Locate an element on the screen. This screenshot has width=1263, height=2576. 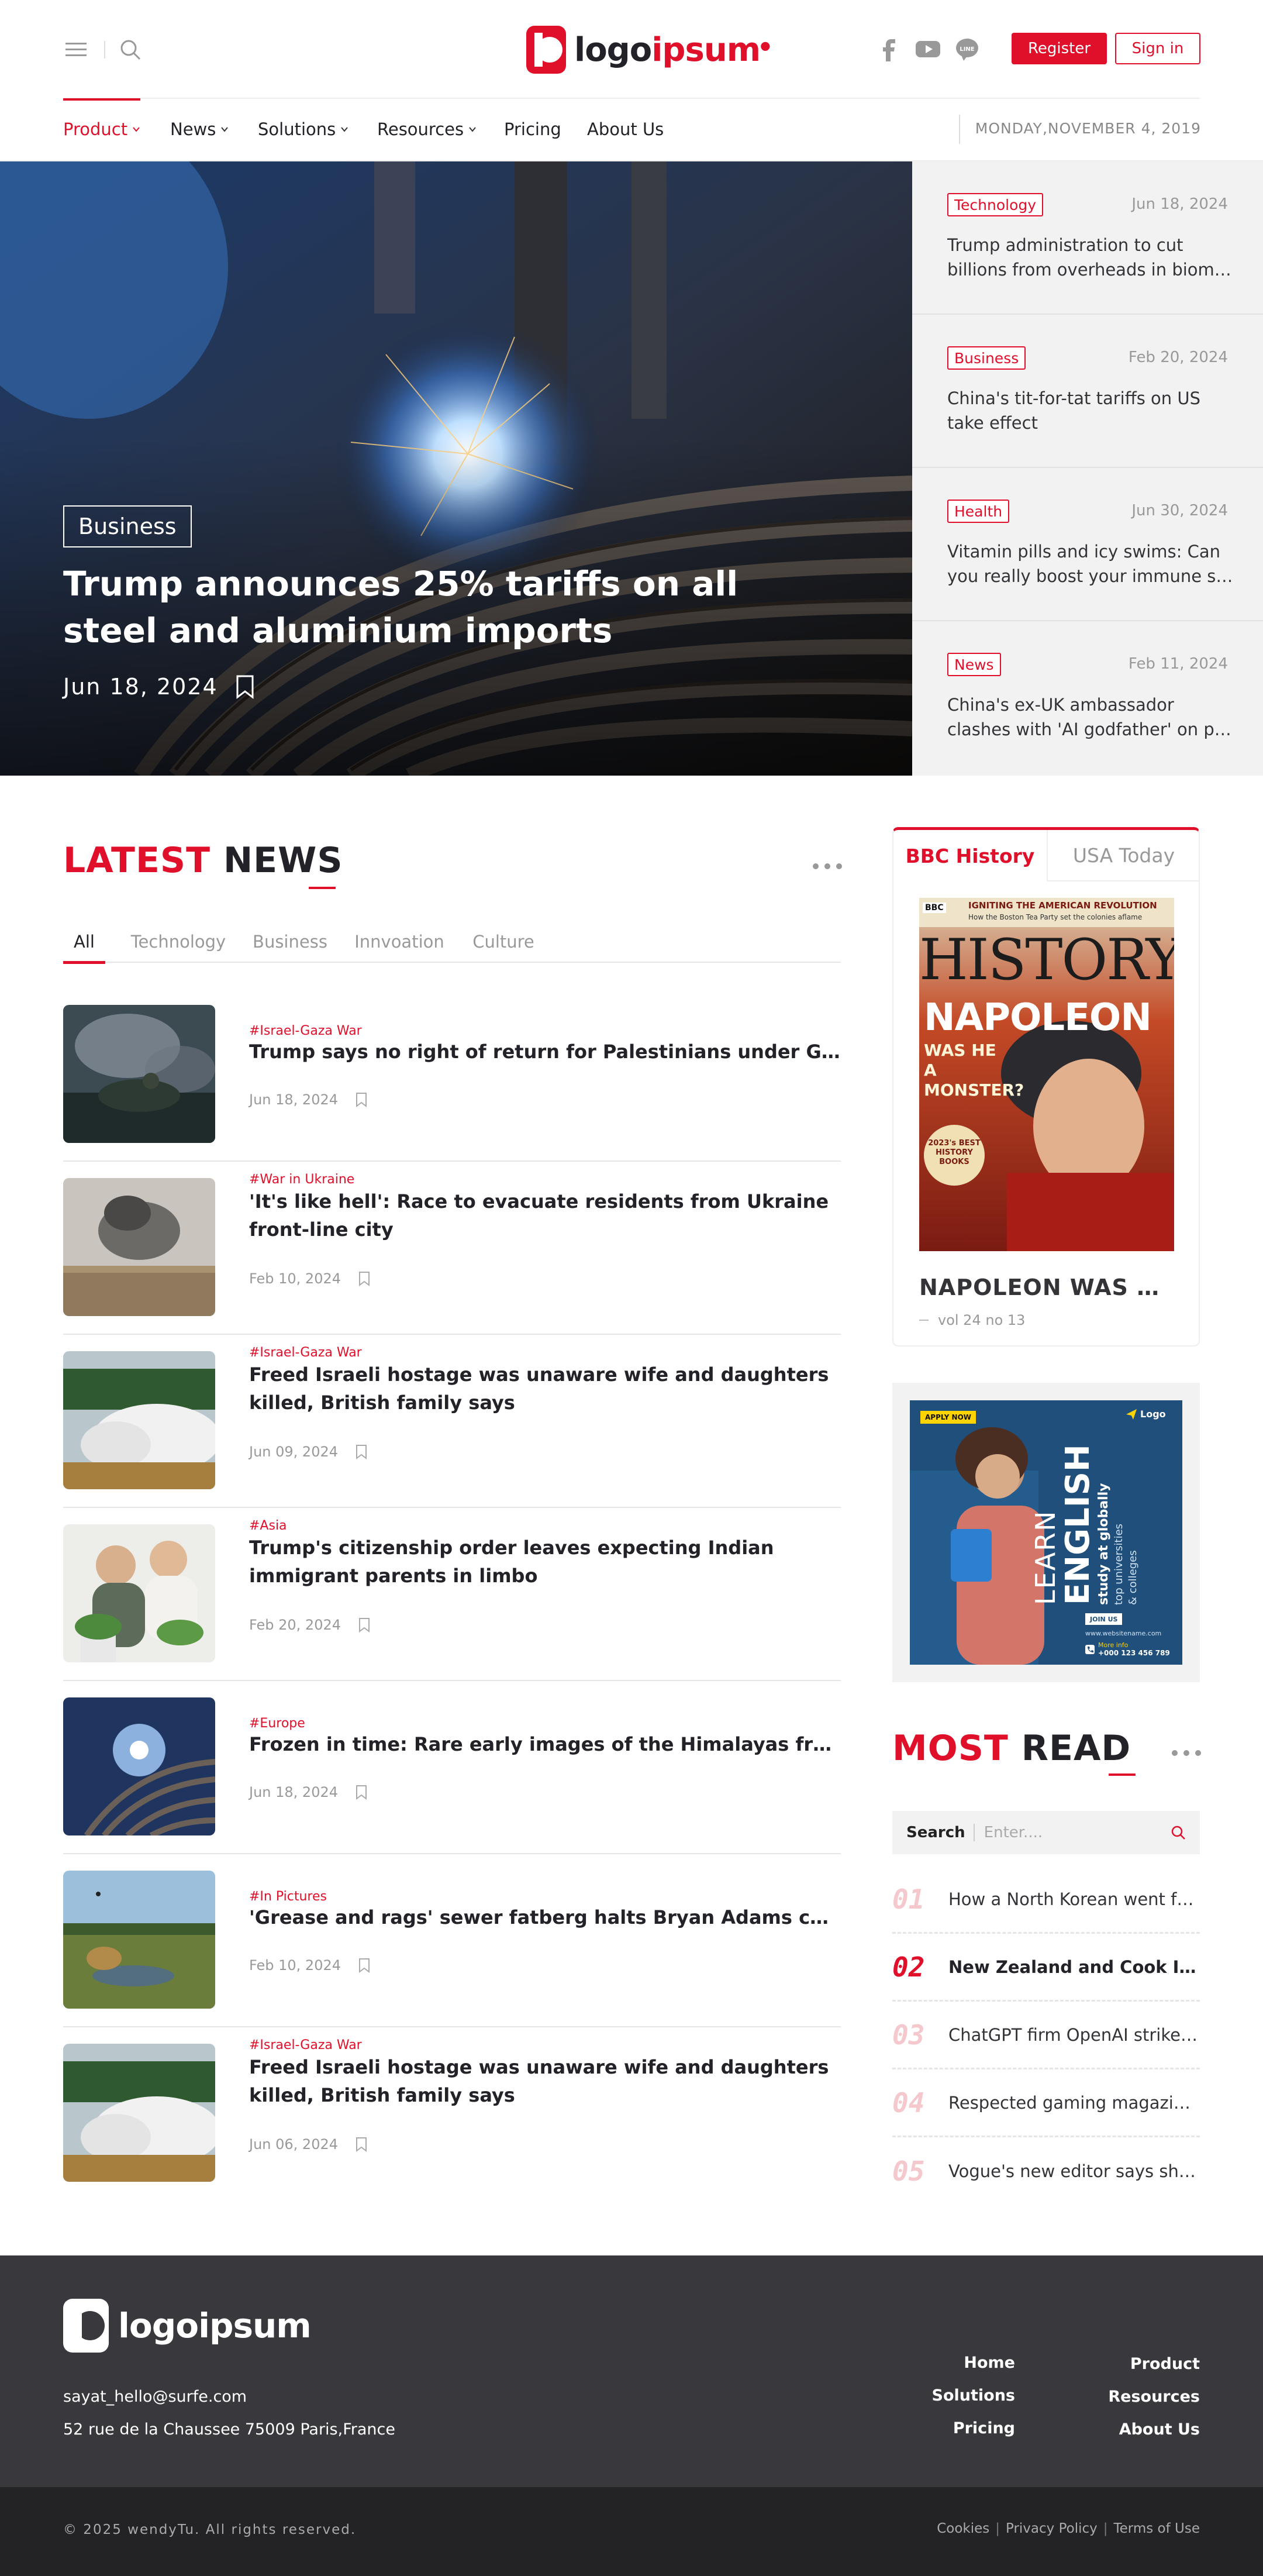
nav-item-pricing: Pricing is located at coordinates (532, 129).